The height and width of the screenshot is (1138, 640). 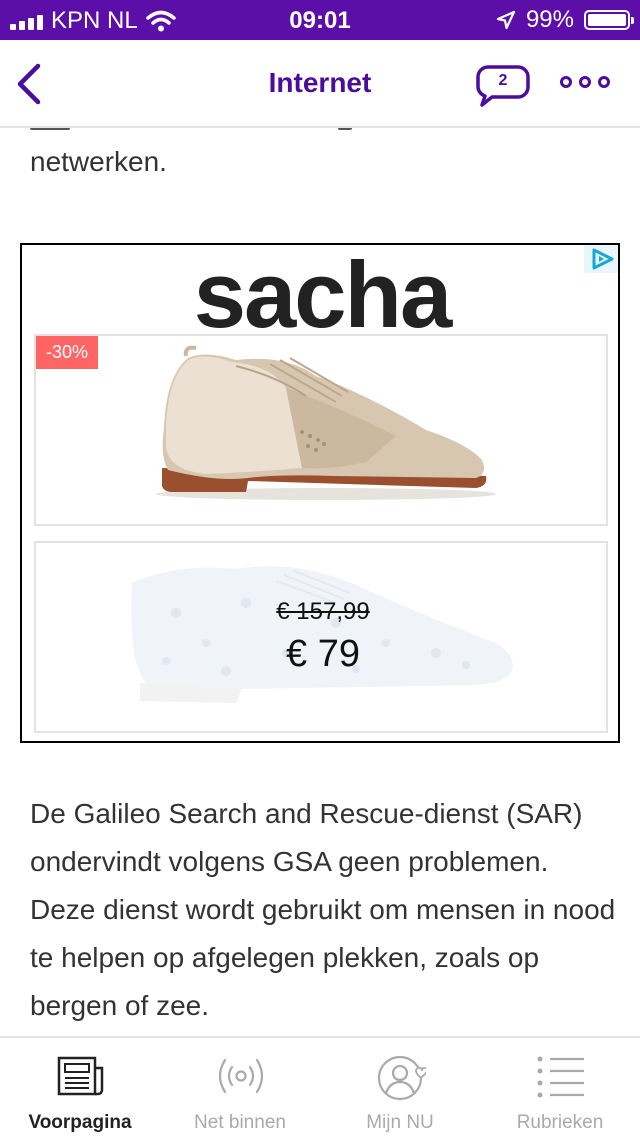 What do you see at coordinates (566, 82) in the screenshot?
I see `more-dots-icon` at bounding box center [566, 82].